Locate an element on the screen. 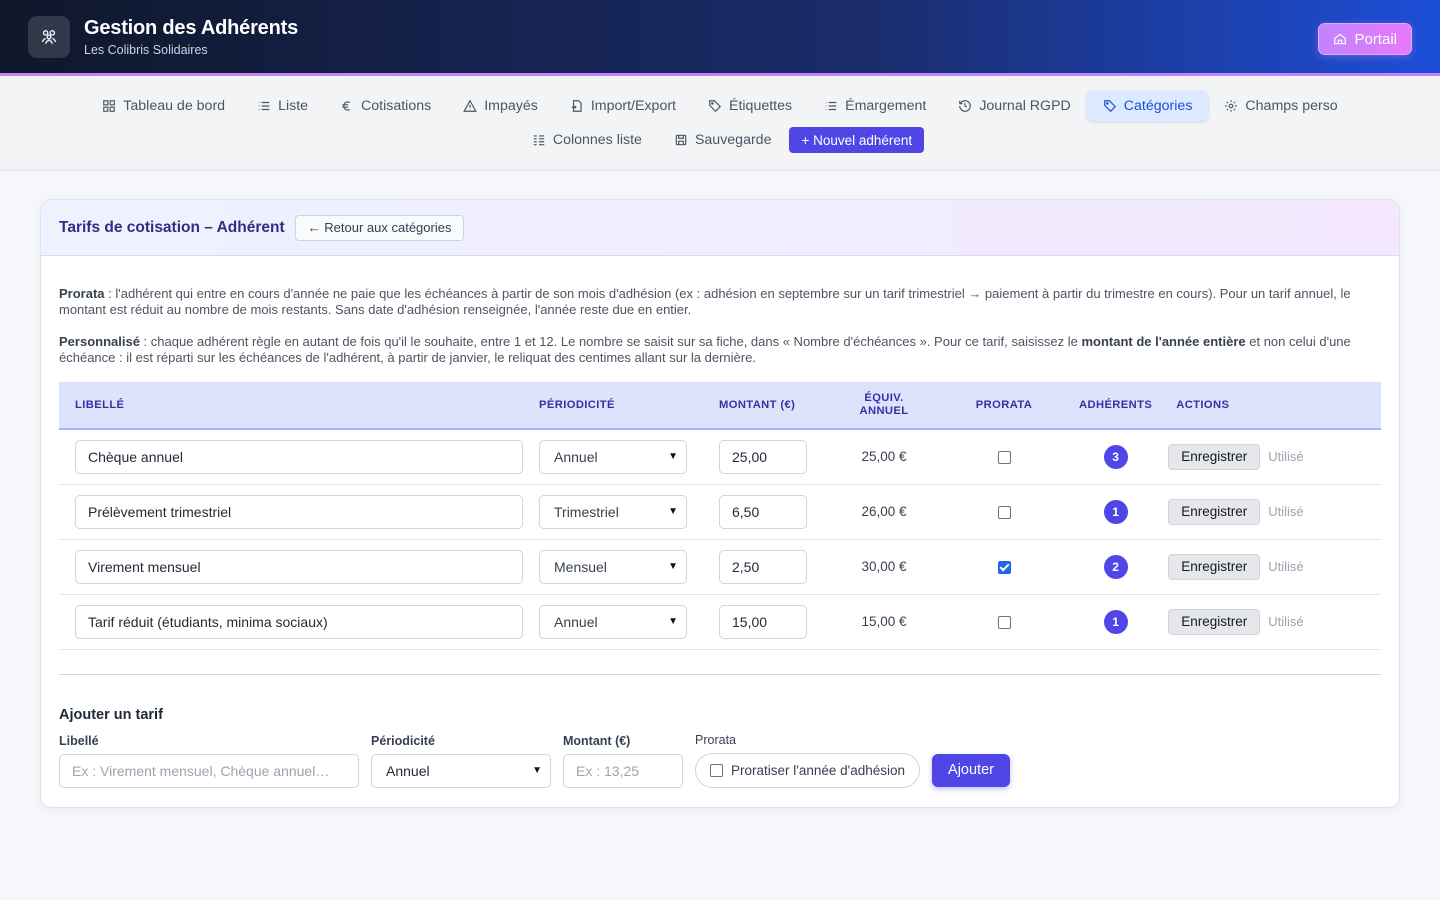 The image size is (1440, 900). tab-categories: Catégories is located at coordinates (1147, 106).